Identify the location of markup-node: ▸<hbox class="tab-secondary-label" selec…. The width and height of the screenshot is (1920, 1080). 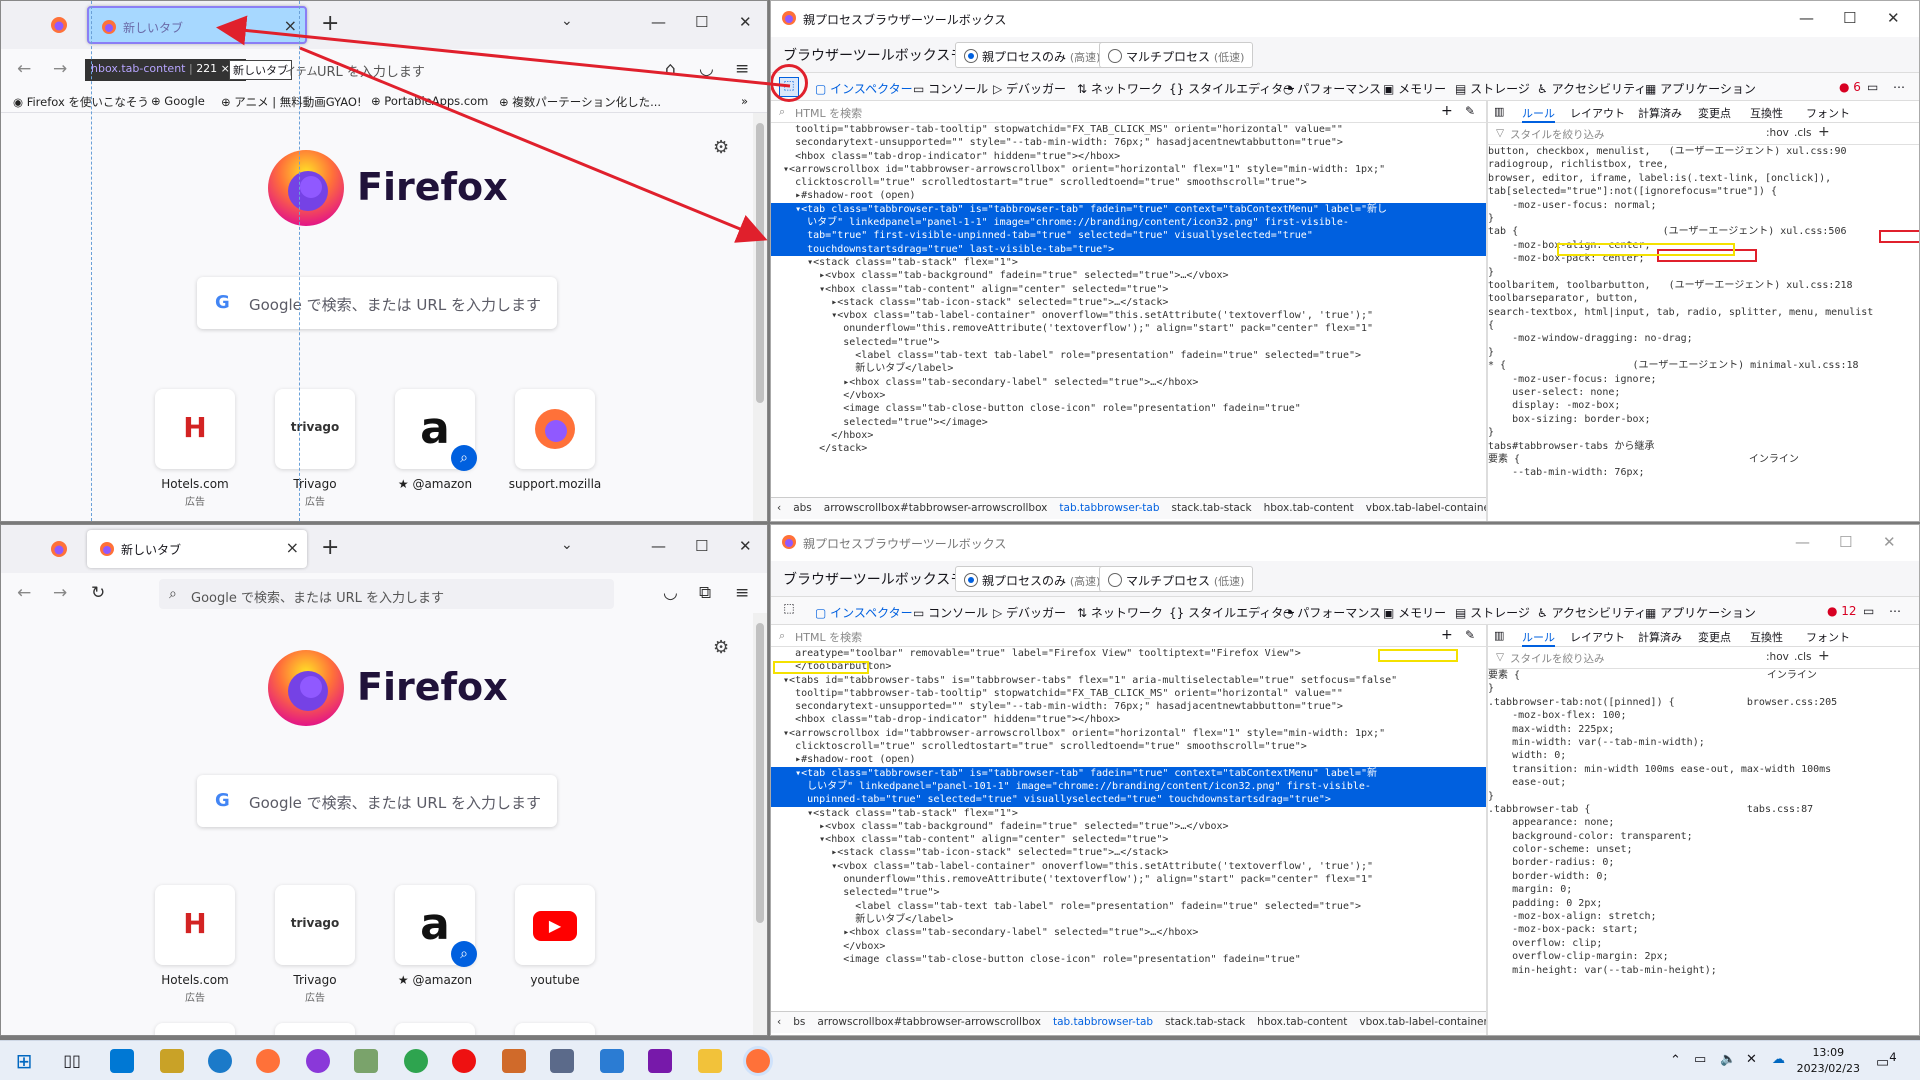
(1128, 932).